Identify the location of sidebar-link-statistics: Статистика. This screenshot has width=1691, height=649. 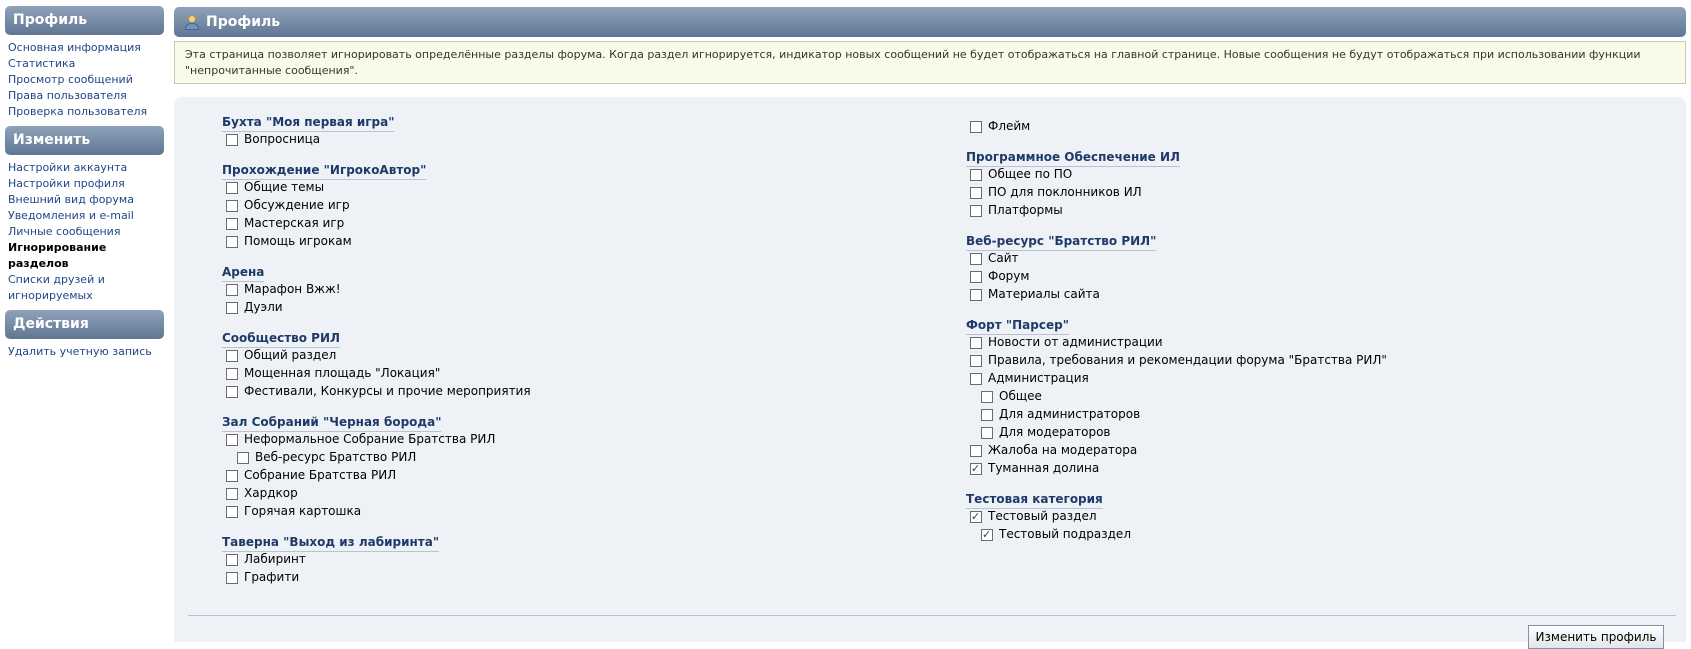
(86, 64).